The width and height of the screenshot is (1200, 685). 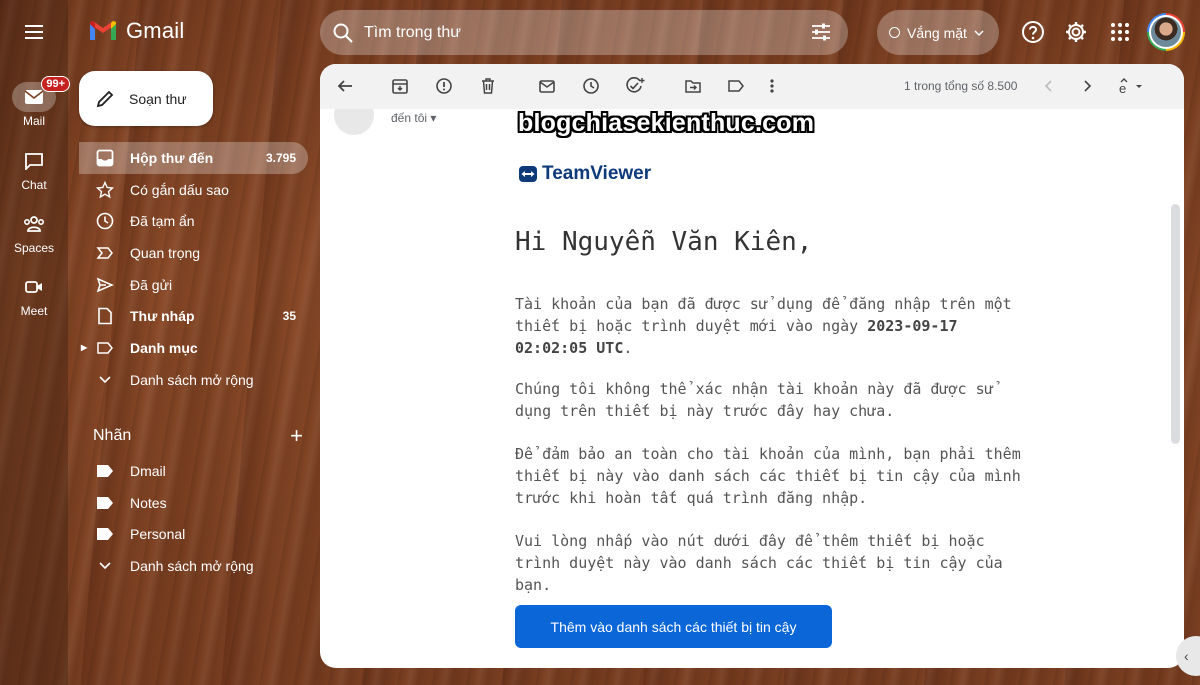 I want to click on labels-list: Dmail Notes Personal Danh sách mở rộng, so click(x=193, y=518).